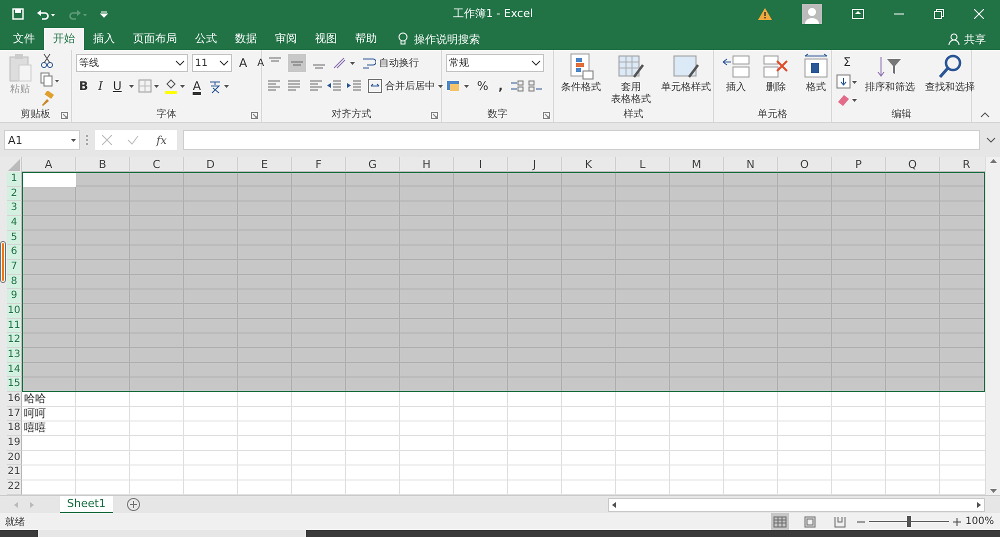  I want to click on wrap-text-button: 自动换行, so click(390, 63).